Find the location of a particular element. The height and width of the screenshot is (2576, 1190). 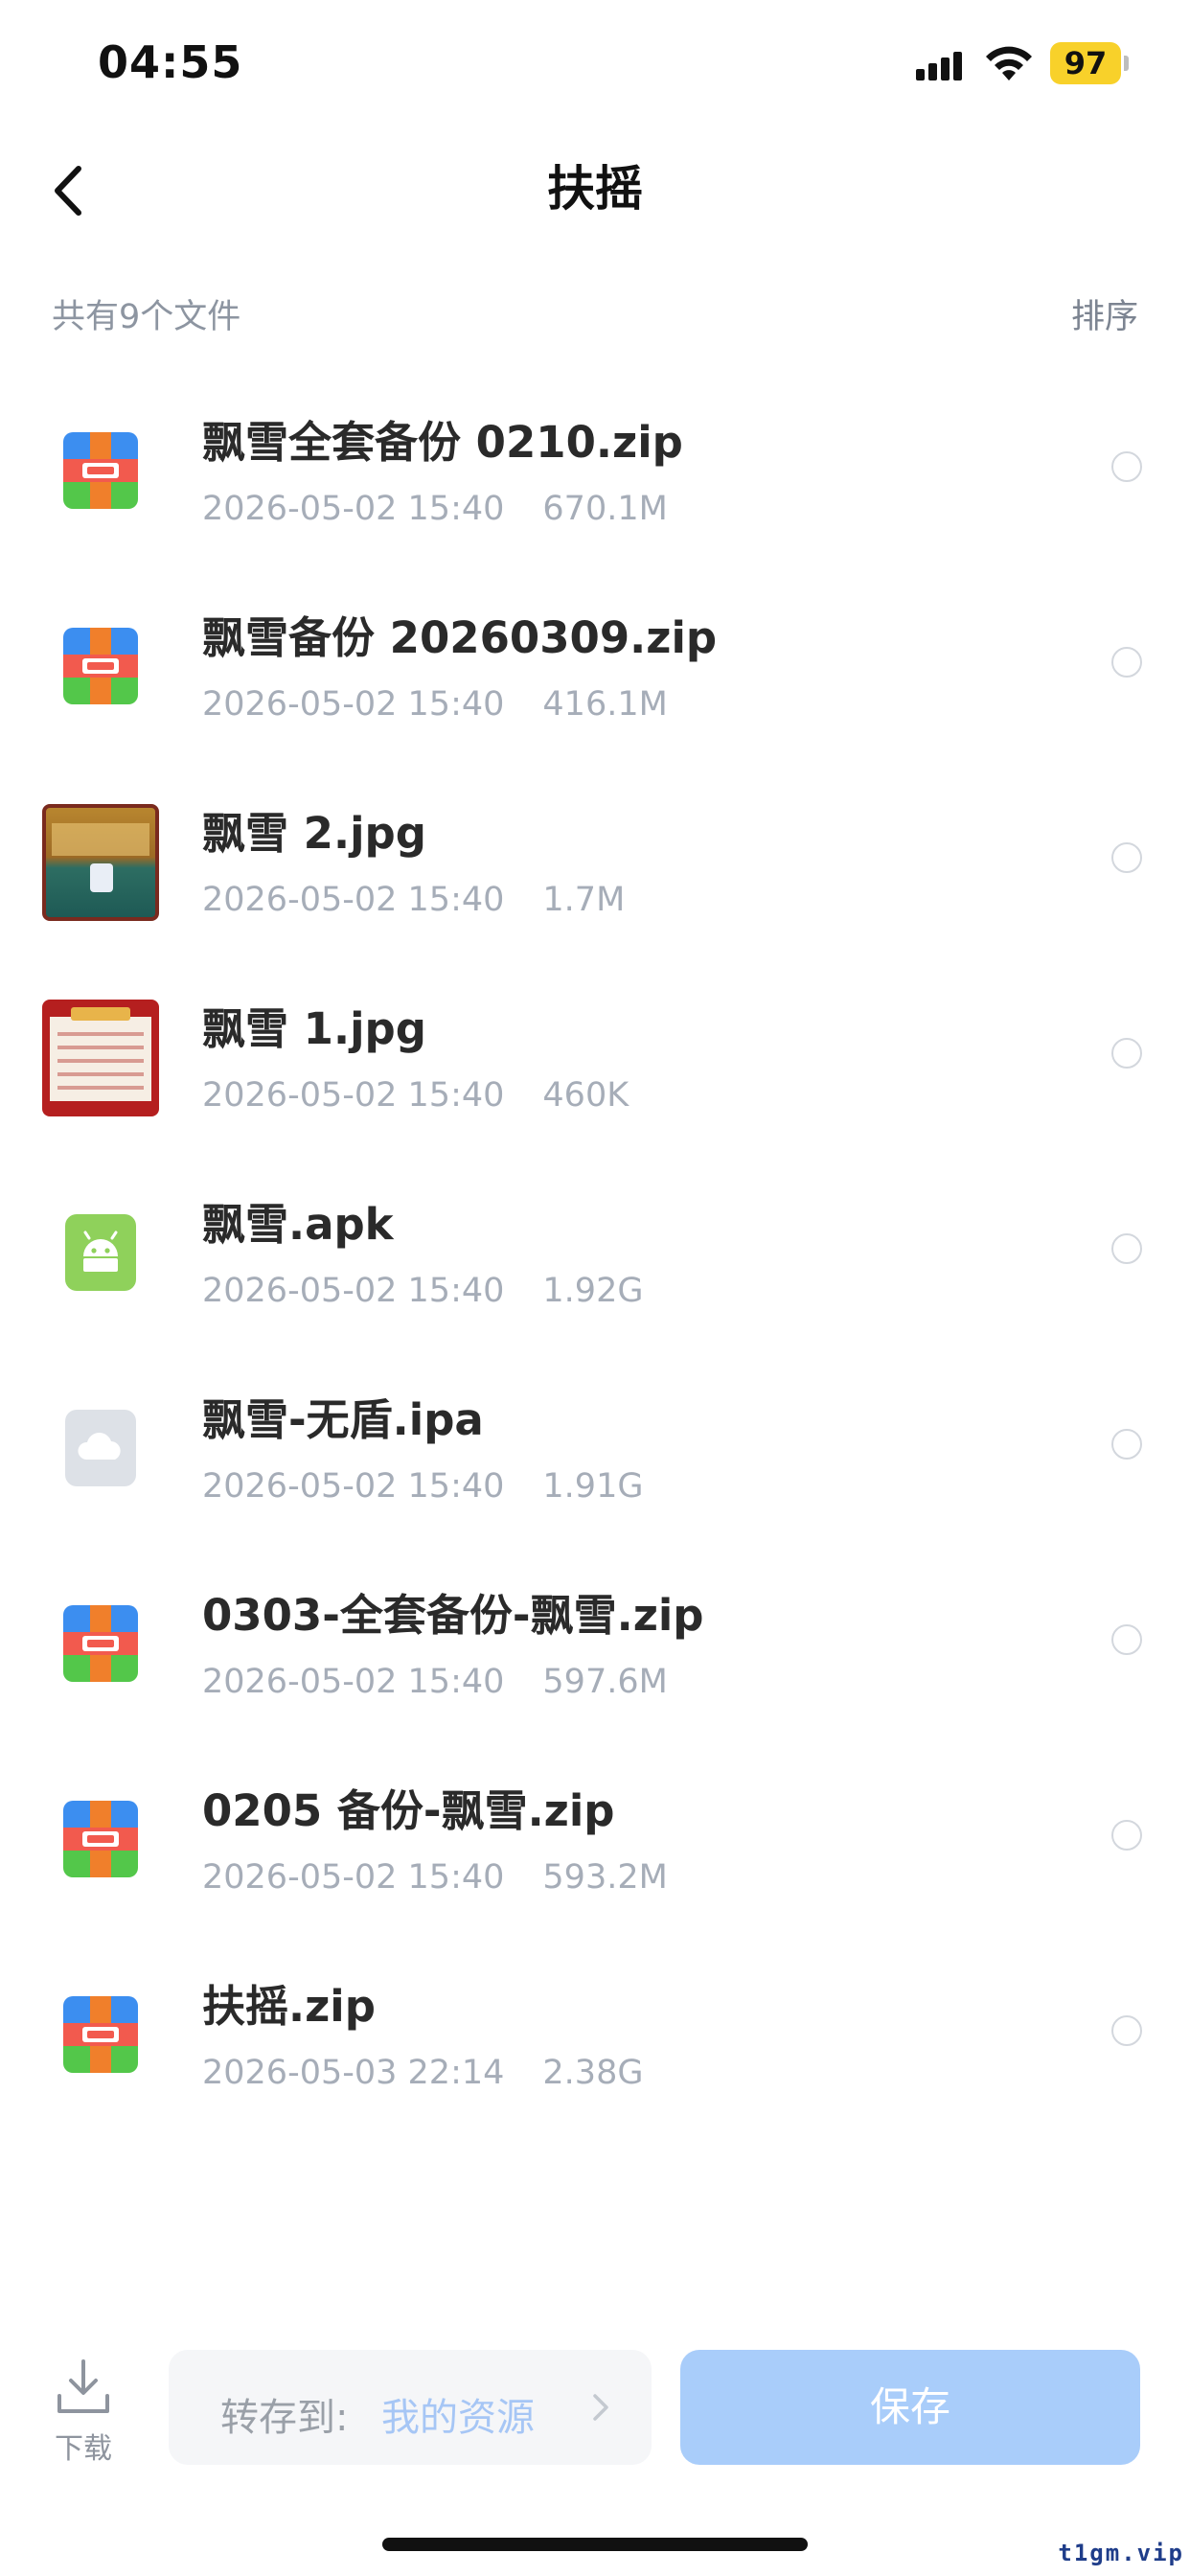

status-time: 04:55 is located at coordinates (171, 62).